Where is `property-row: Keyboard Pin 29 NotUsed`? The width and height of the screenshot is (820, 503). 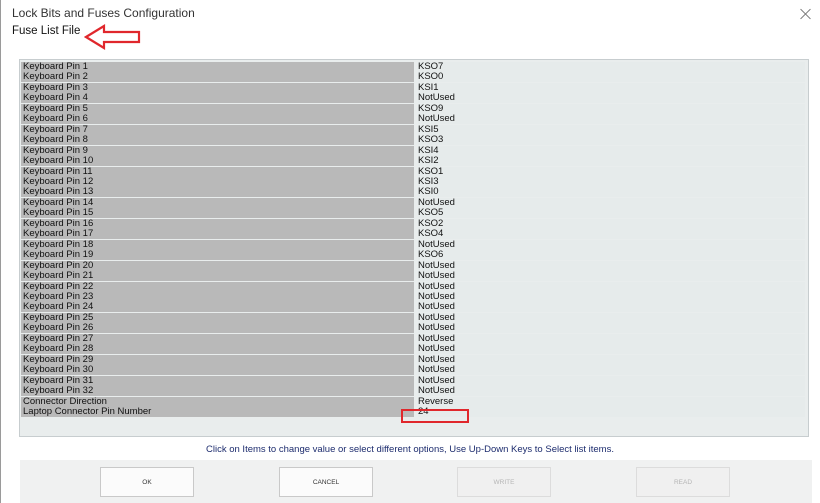
property-row: Keyboard Pin 29 NotUsed is located at coordinates (414, 359).